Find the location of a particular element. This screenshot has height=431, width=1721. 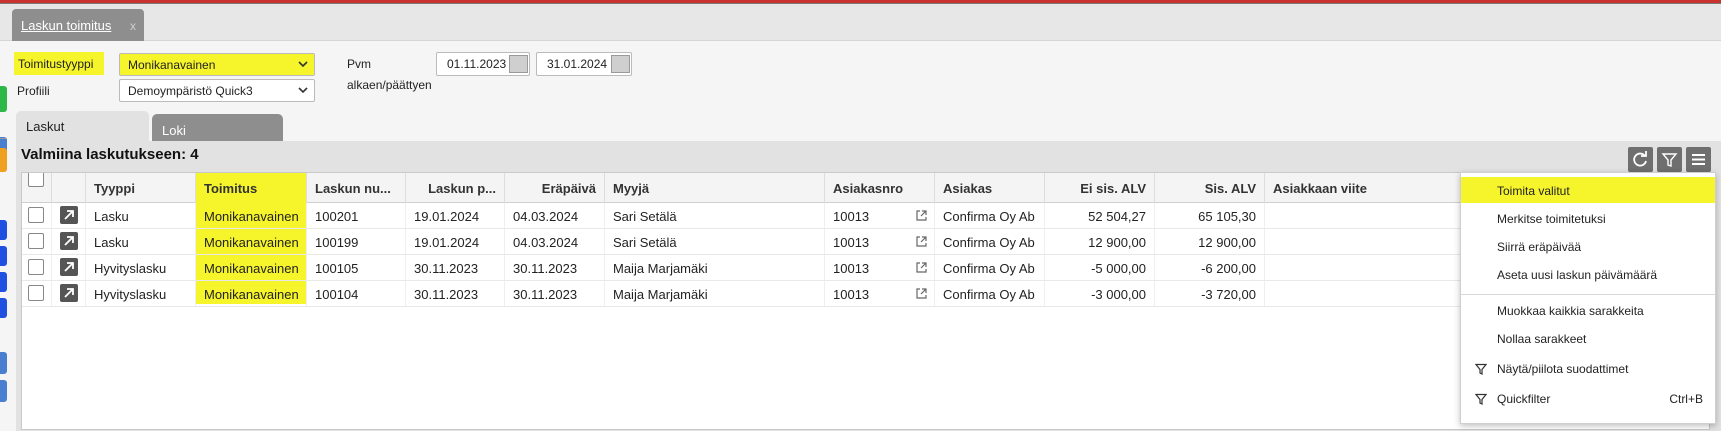

cell-invoice-date: 30.11.2023 is located at coordinates (455, 293).